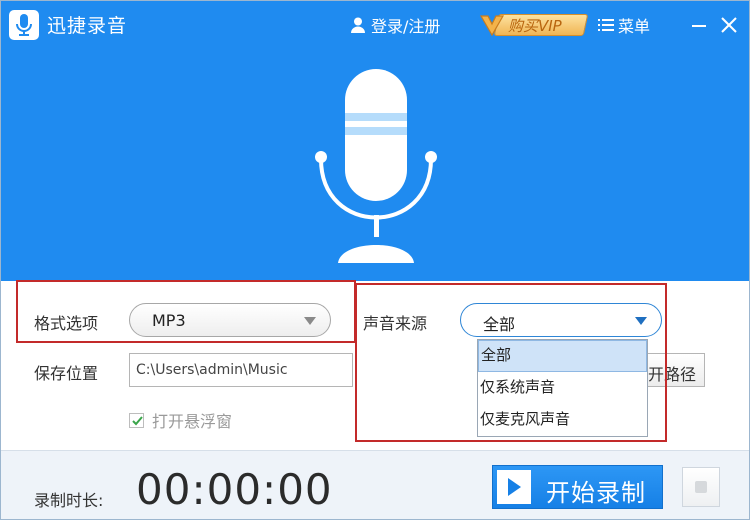  I want to click on stop-button, so click(701, 487).